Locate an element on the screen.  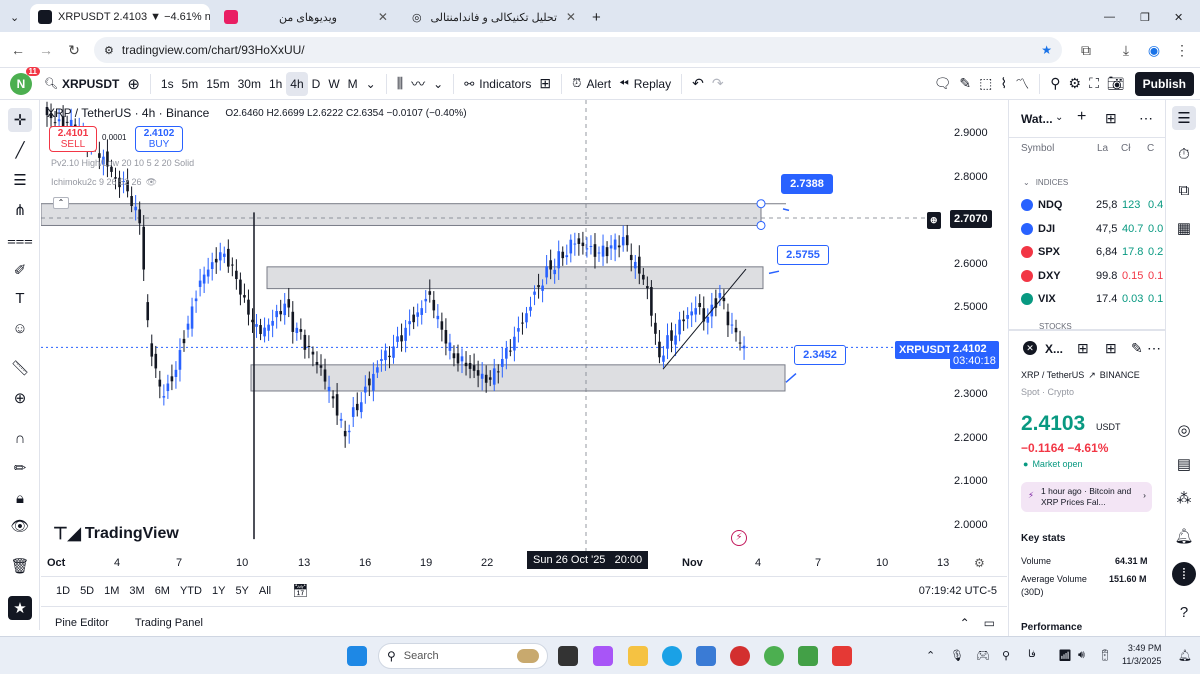
clock-timezone: 07:19:42 UTC-5 is located at coordinates (958, 591).